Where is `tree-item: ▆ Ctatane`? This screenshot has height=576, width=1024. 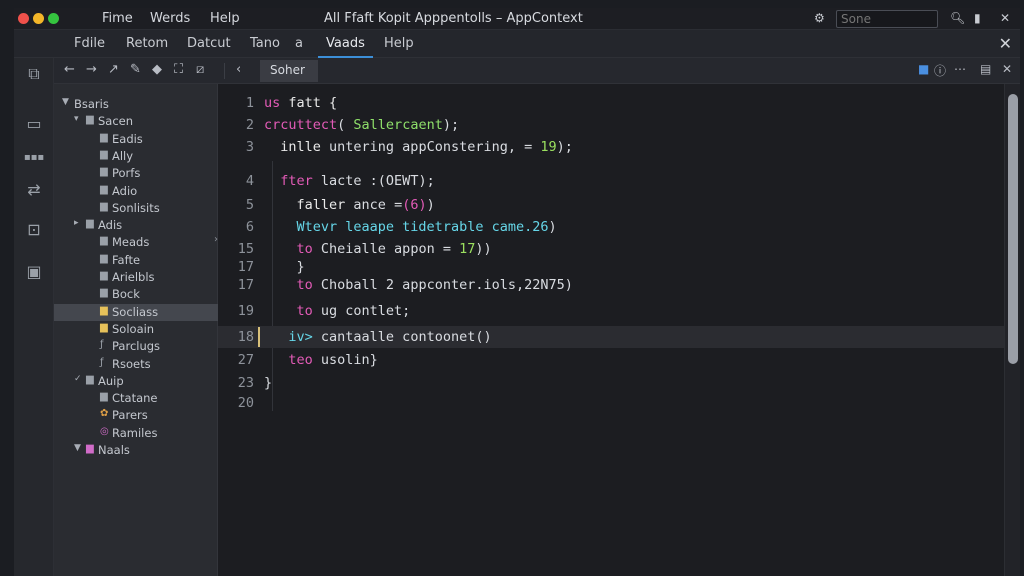 tree-item: ▆ Ctatane is located at coordinates (136, 398).